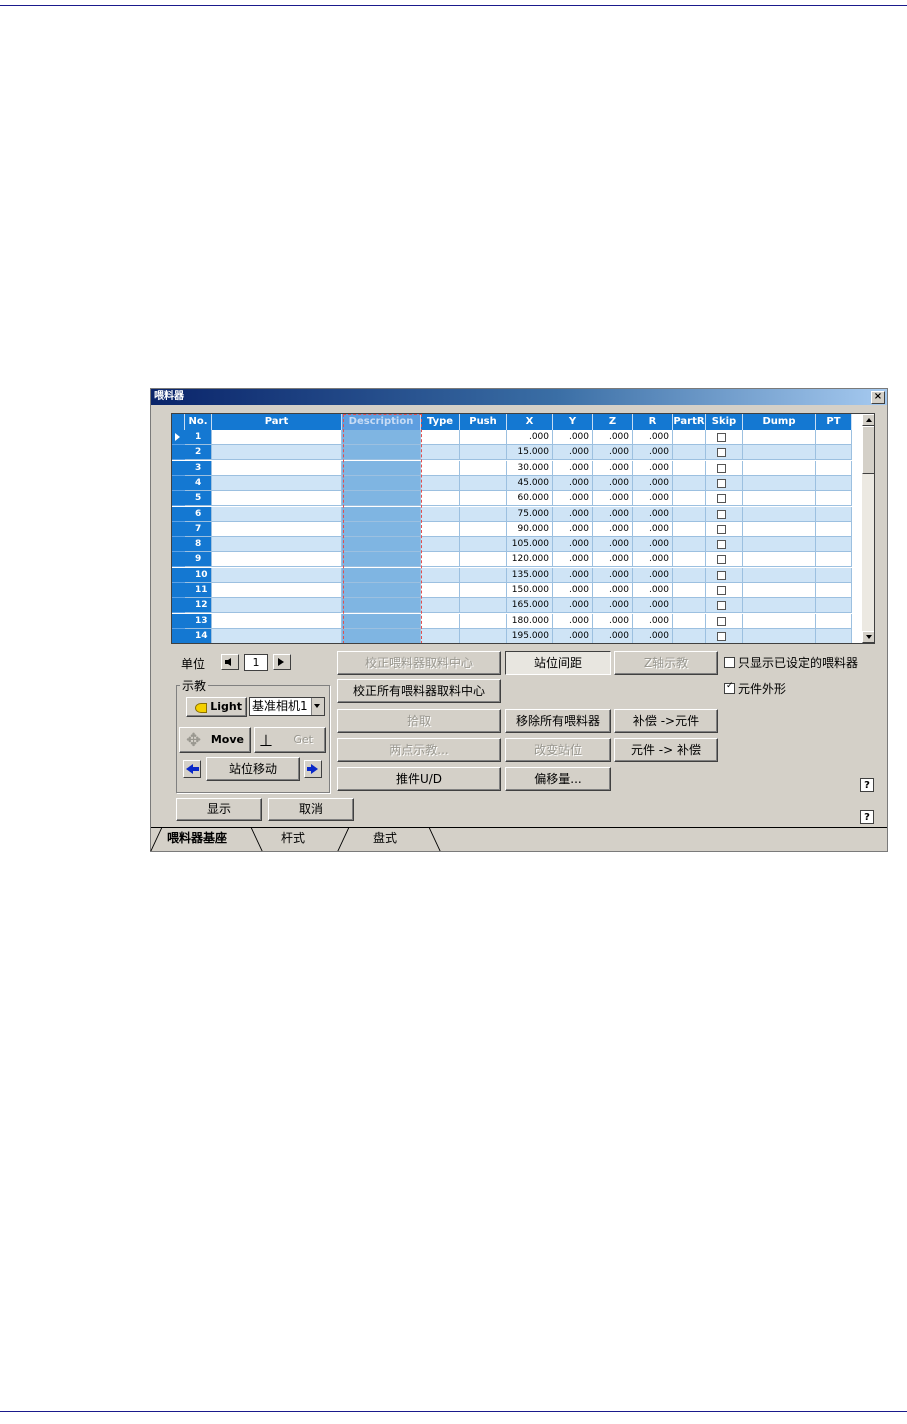 The height and width of the screenshot is (1424, 907). I want to click on camera-select: 基准相机1, so click(287, 706).